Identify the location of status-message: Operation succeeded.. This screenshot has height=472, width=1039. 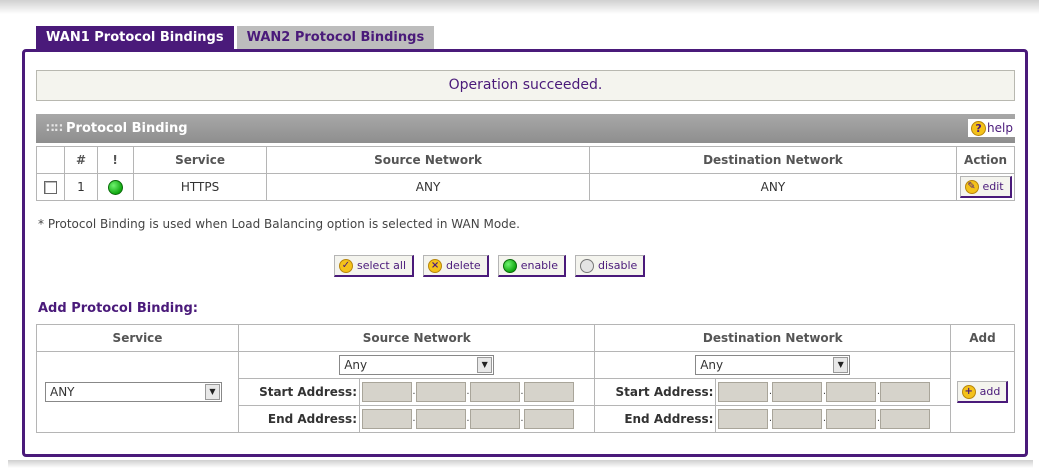
(525, 85).